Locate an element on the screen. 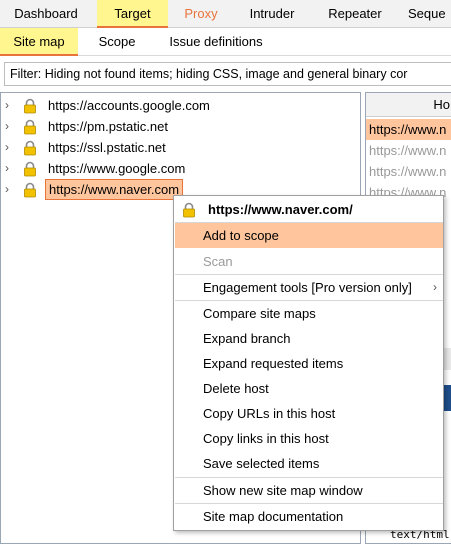 This screenshot has height=544, width=451. tab-sequencer: Seque is located at coordinates (429, 14).